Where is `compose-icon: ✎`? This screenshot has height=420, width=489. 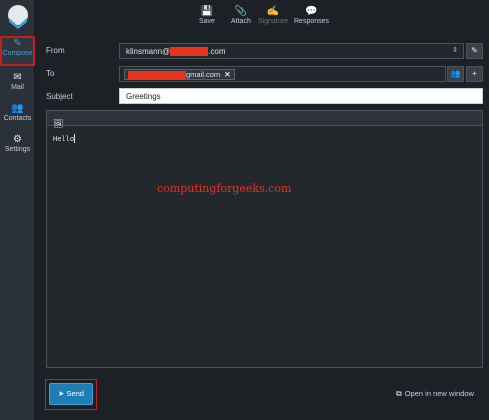
compose-icon: ✎ is located at coordinates (17, 43).